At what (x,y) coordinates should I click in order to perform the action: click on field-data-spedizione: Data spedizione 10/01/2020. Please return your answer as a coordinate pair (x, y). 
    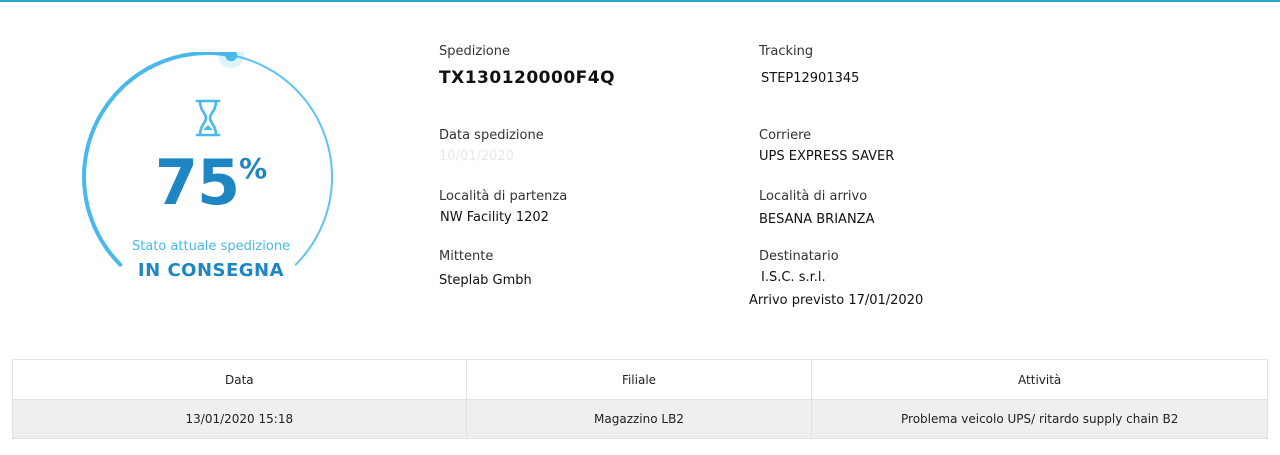
    Looking at the image, I should click on (491, 146).